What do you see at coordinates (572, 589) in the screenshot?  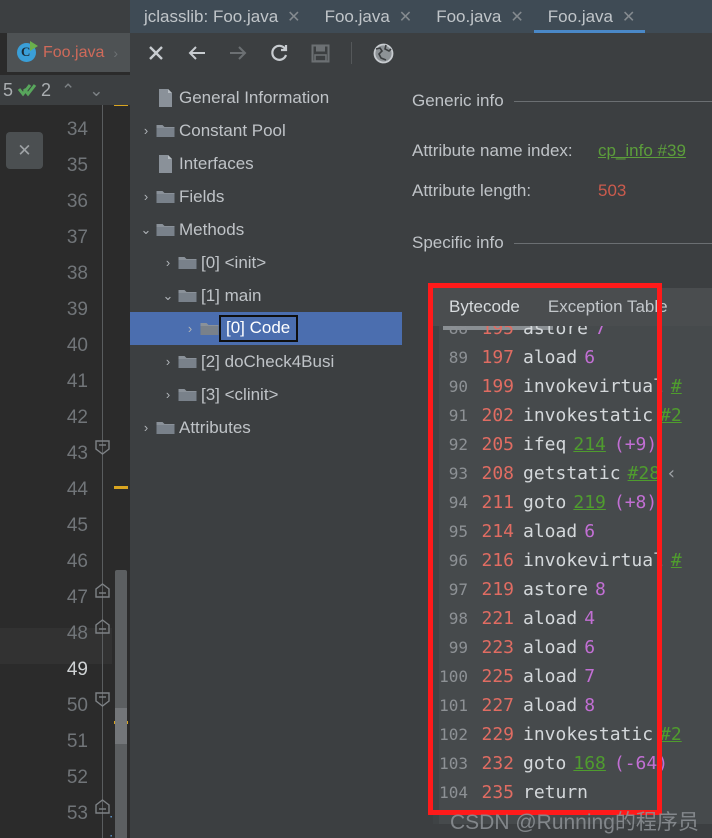 I see `bytecode-row: 97 219 astore 8` at bounding box center [572, 589].